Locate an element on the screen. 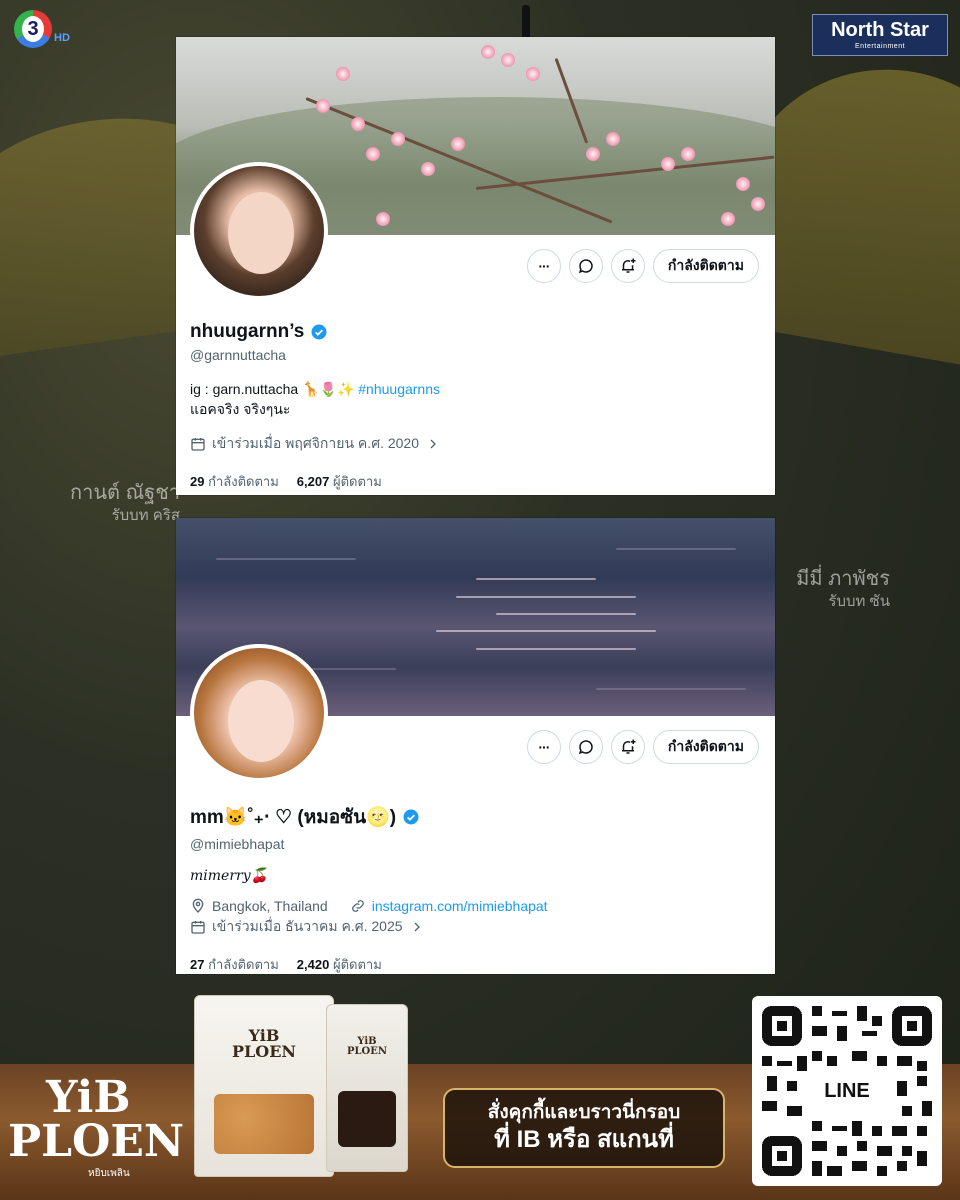 The image size is (960, 1200). profile-handle: @mimiebhapat is located at coordinates (237, 844).